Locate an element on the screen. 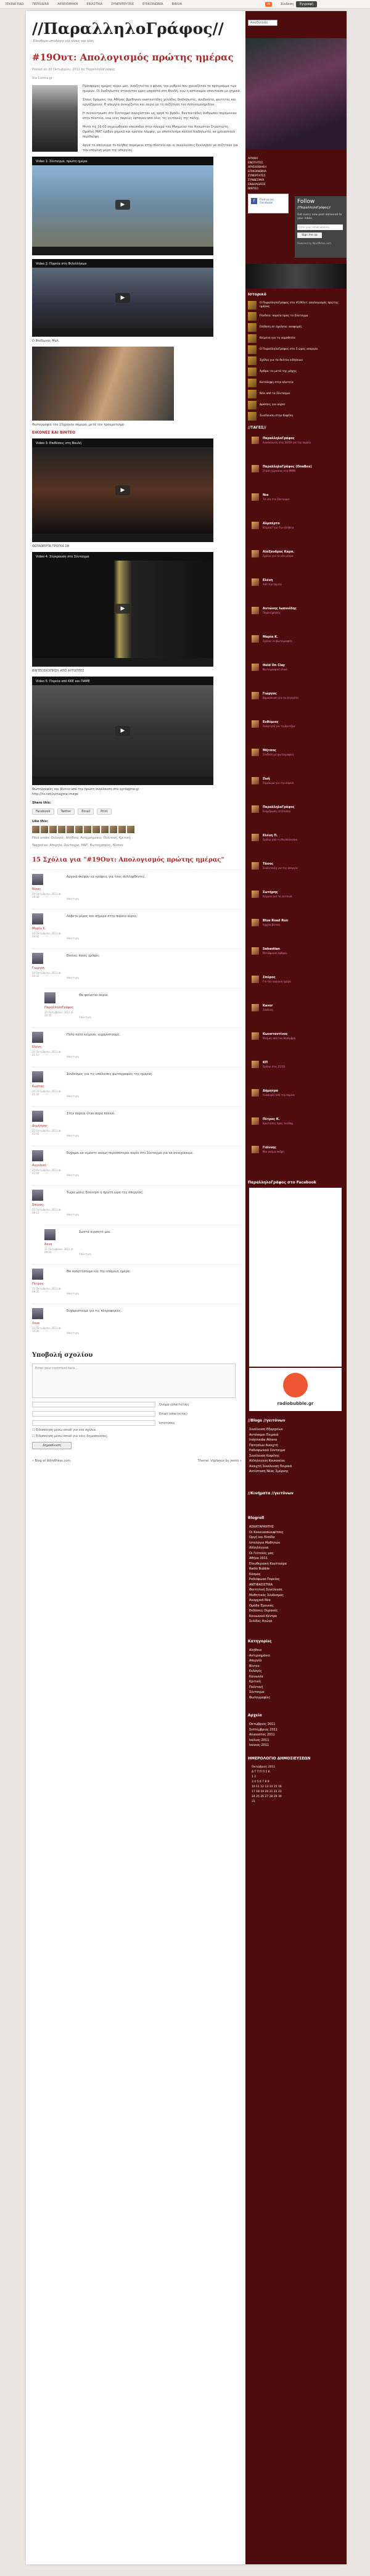 Image resolution: width=370 pixels, height=2576 pixels. user-name: Τάσος is located at coordinates (268, 864).